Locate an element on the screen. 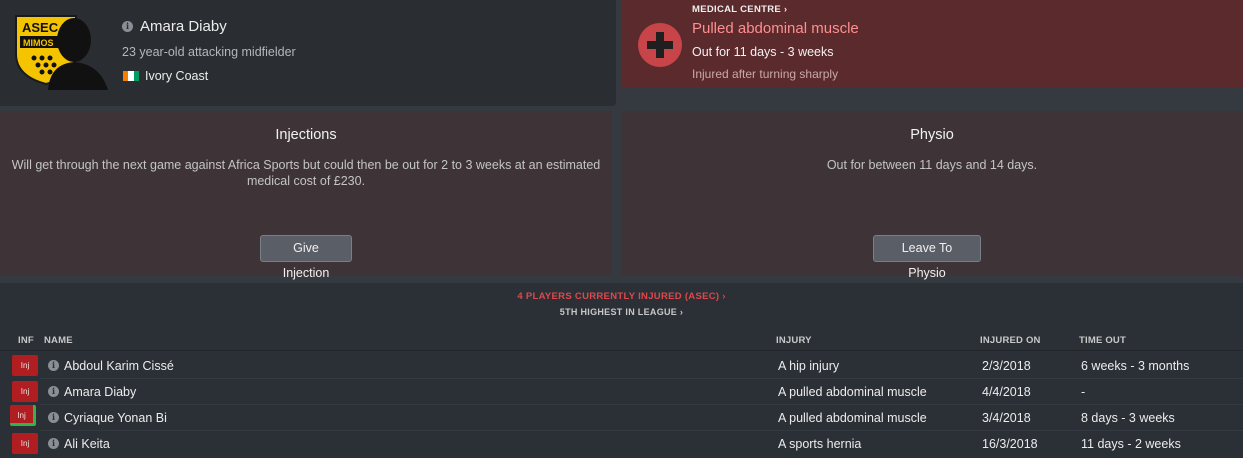 This screenshot has height=458, width=1243. injured-count-link: 4 PLAYERS CURRENTLY INJURED (ASEC) › is located at coordinates (621, 296).